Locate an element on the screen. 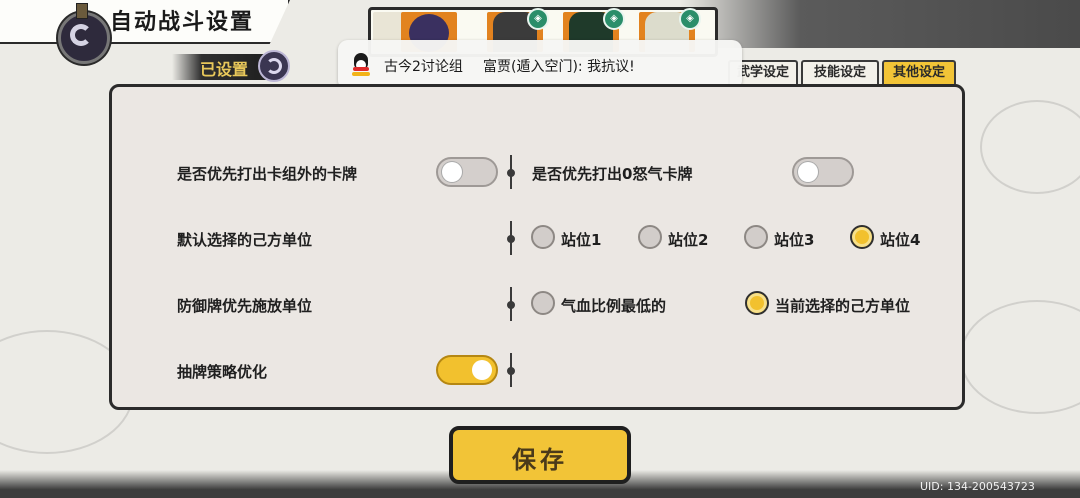 The width and height of the screenshot is (1080, 498). qq-penguin-icon is located at coordinates (361, 65).